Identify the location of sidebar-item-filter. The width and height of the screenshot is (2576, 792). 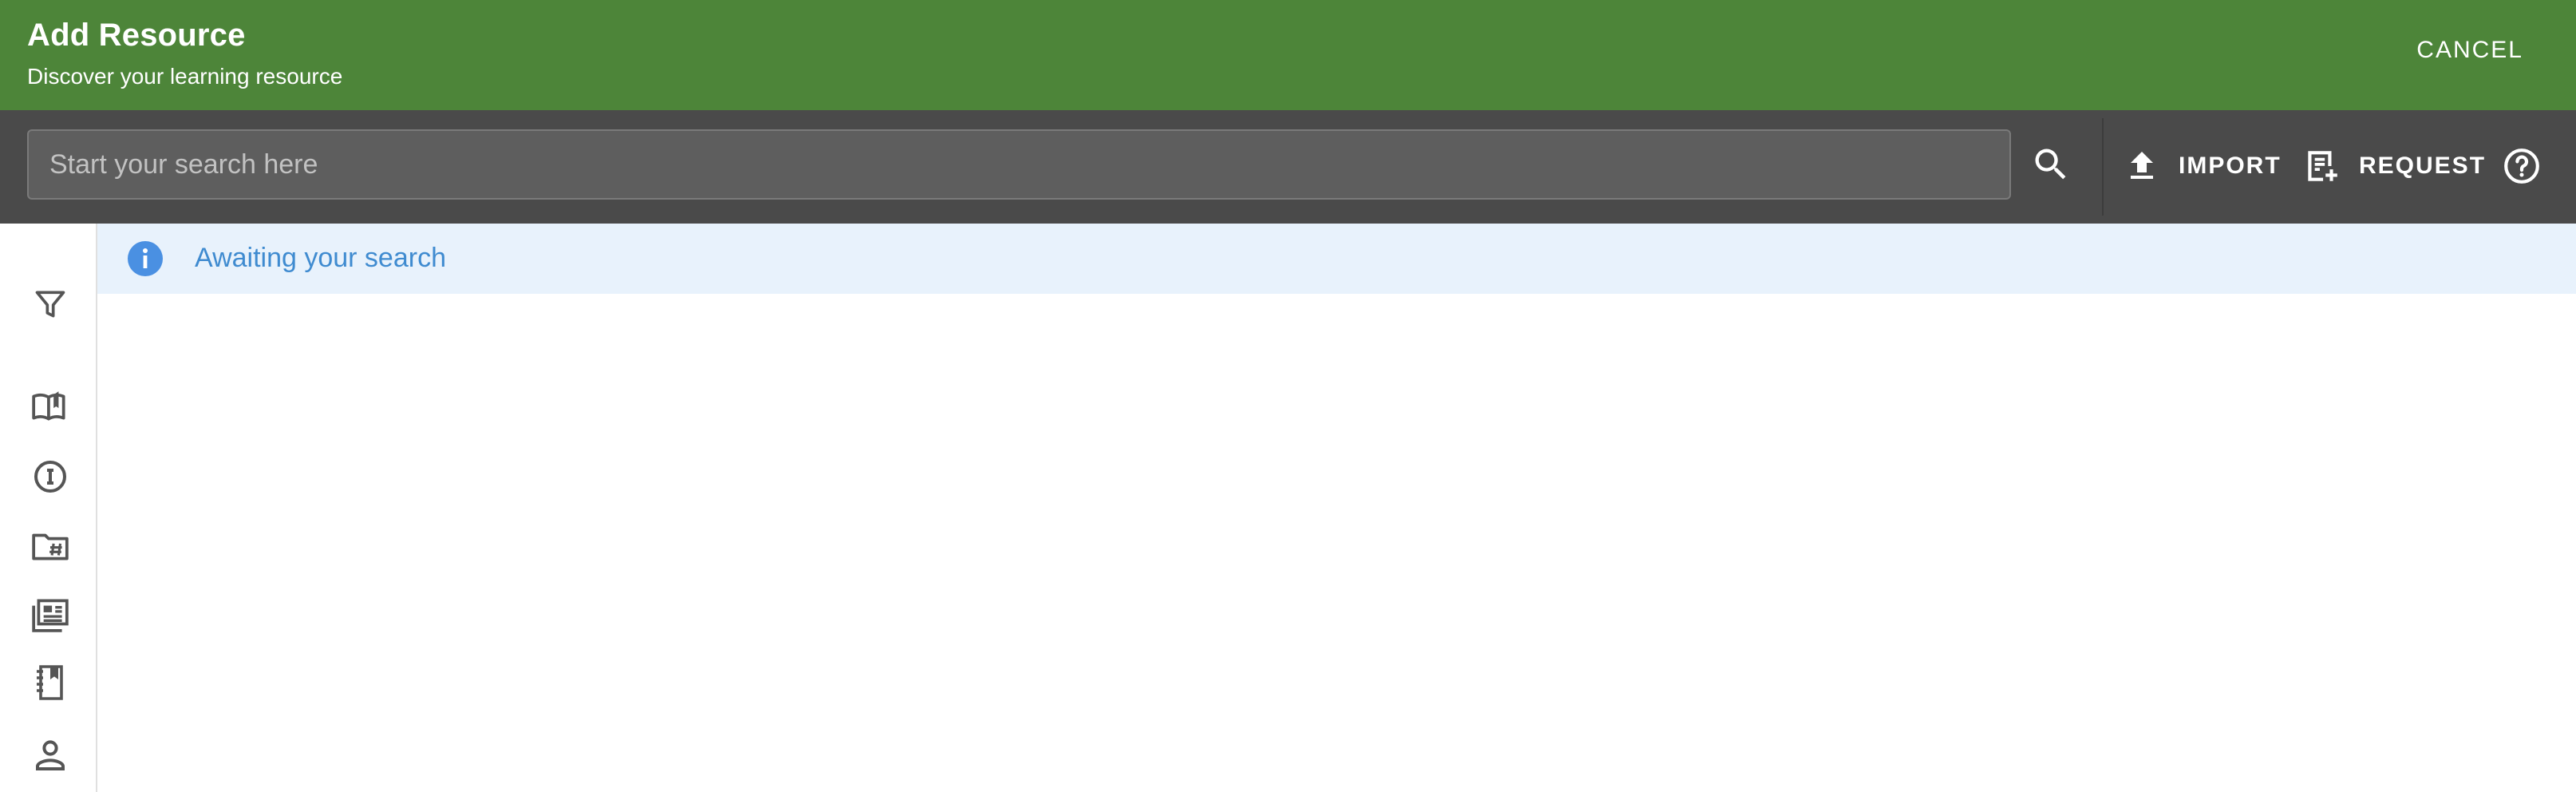
(50, 304).